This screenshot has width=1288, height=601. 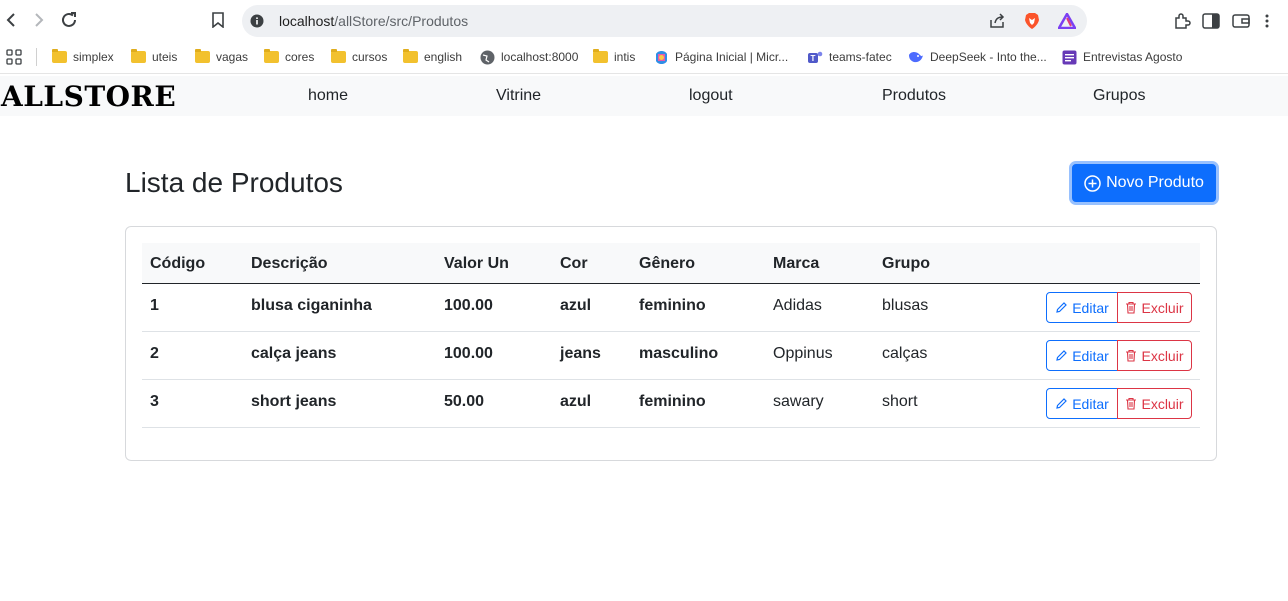 I want to click on bookmark-cursos: cursos, so click(x=359, y=57).